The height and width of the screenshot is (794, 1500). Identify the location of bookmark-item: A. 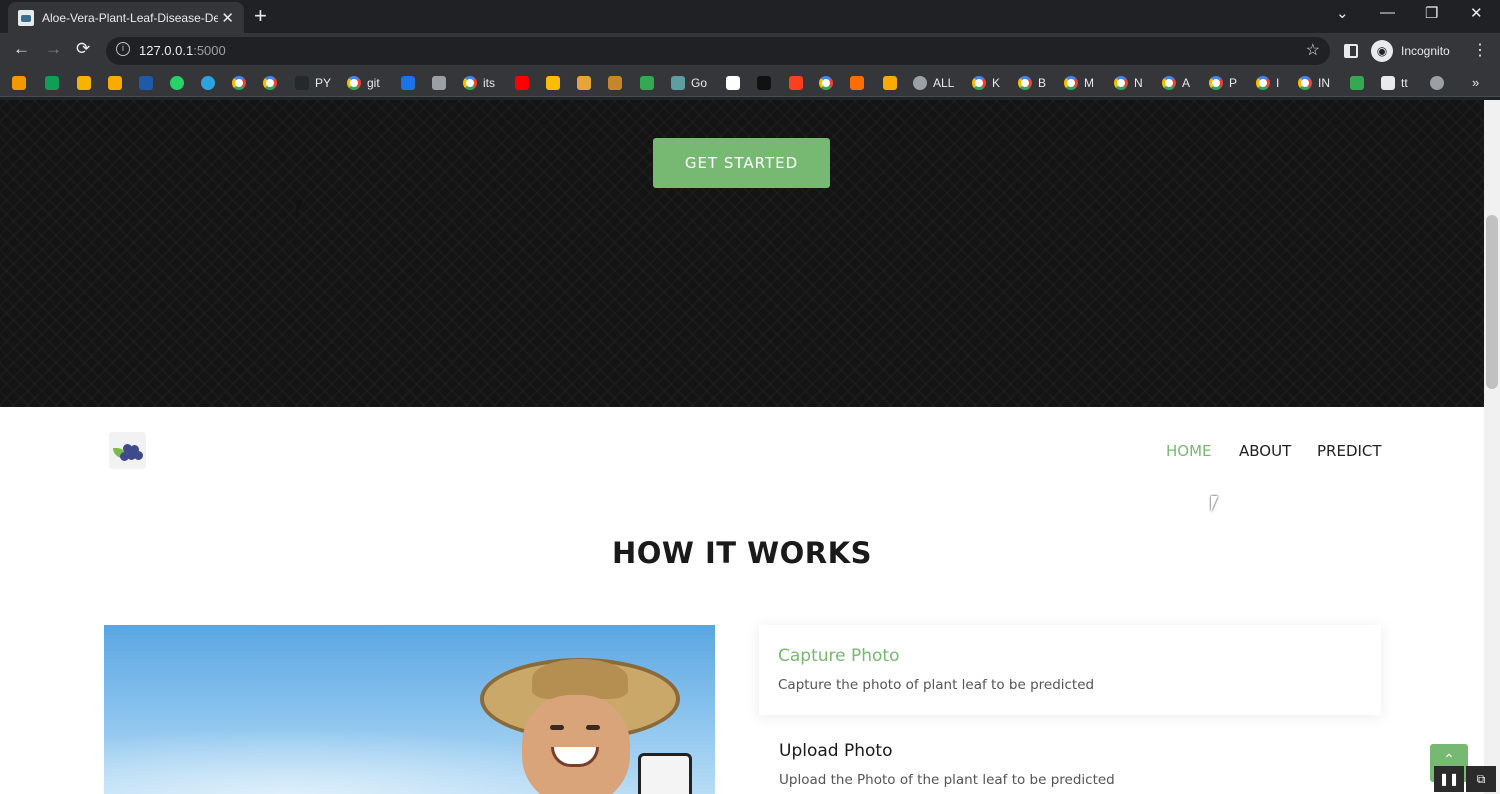
(1176, 83).